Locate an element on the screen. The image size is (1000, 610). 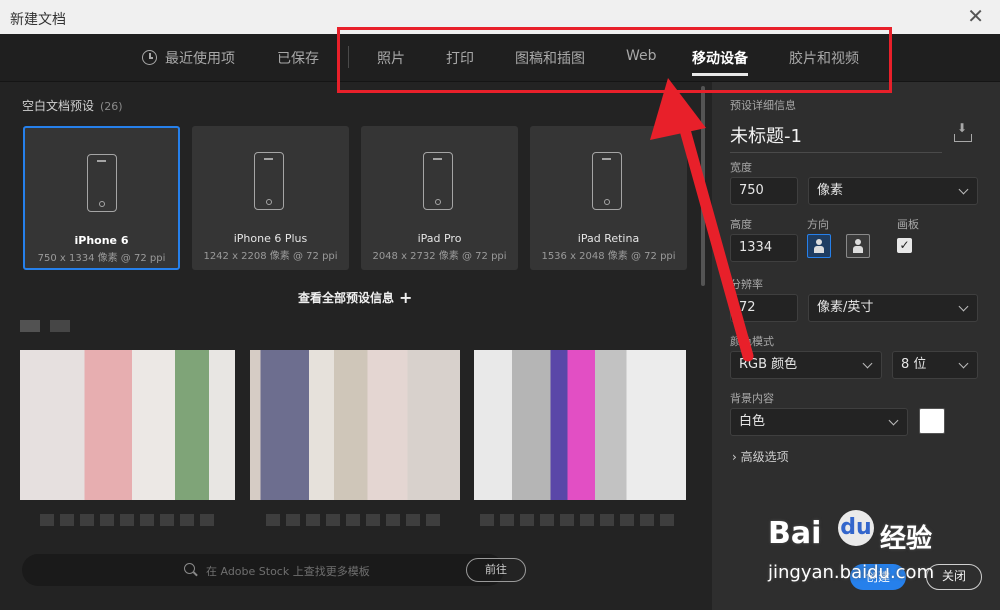
chevron-right-icon: › is located at coordinates (734, 457).